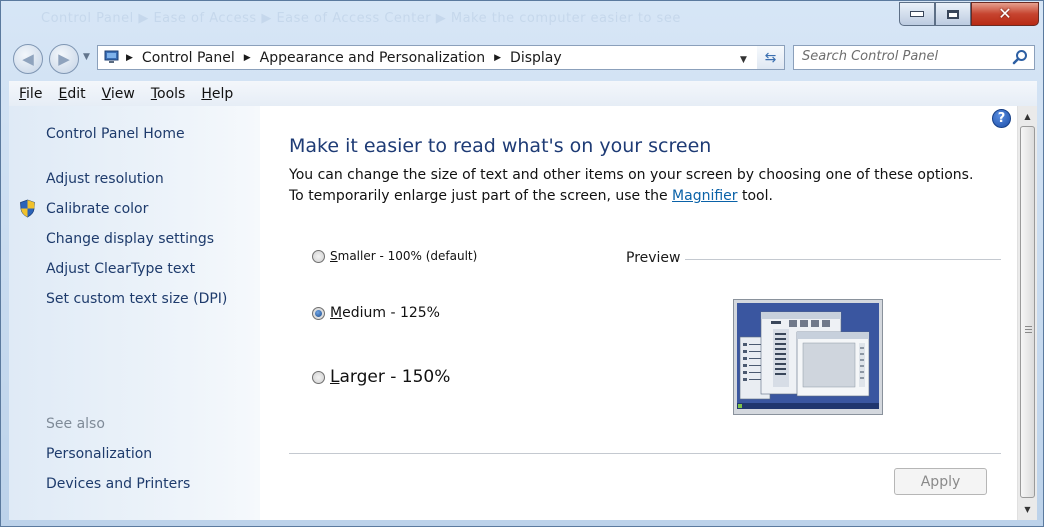 The width and height of the screenshot is (1044, 527). I want to click on address-dropdown-icon: ▼, so click(743, 60).